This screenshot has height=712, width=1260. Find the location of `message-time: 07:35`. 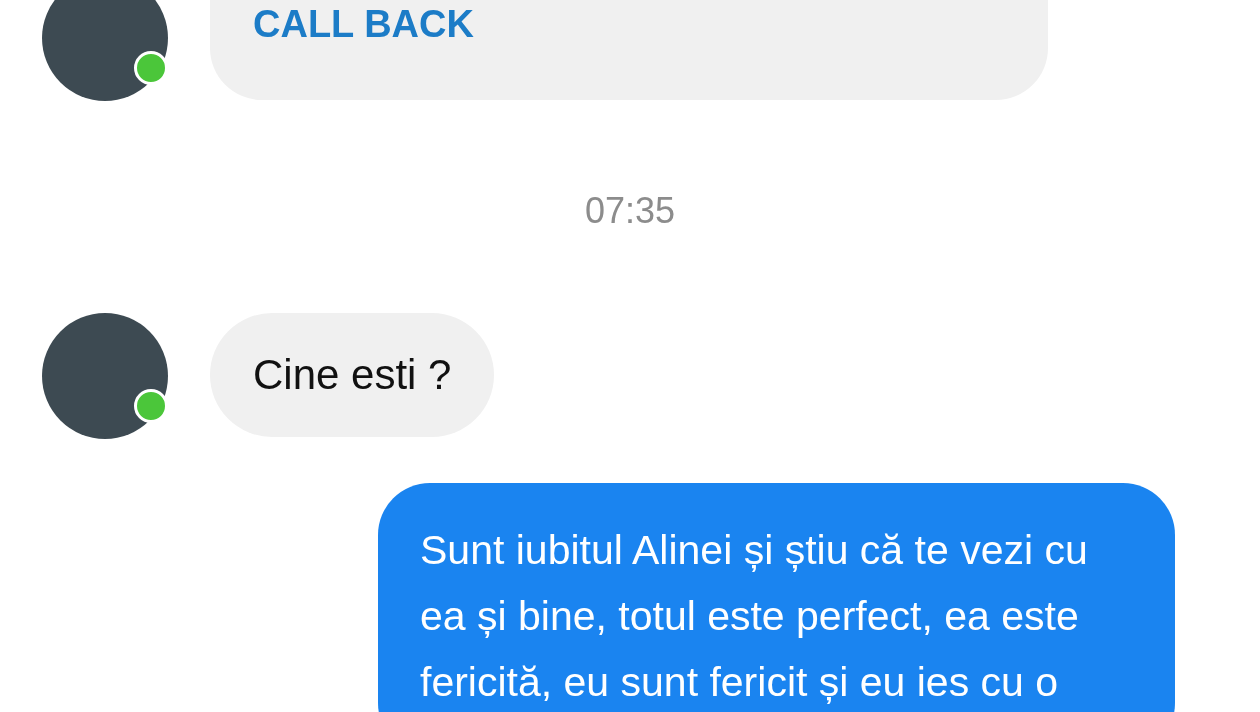

message-time: 07:35 is located at coordinates (630, 210).